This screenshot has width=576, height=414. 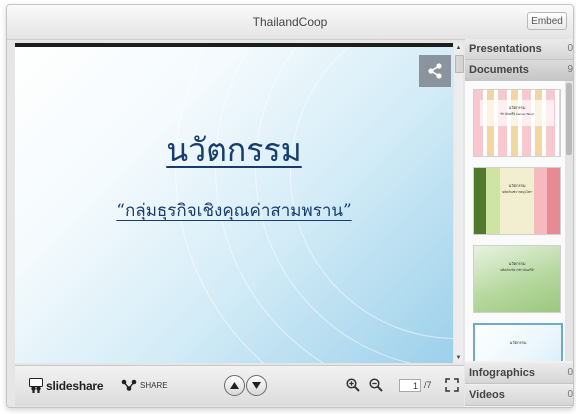 I want to click on arrow-down-icon, so click(x=256, y=385).